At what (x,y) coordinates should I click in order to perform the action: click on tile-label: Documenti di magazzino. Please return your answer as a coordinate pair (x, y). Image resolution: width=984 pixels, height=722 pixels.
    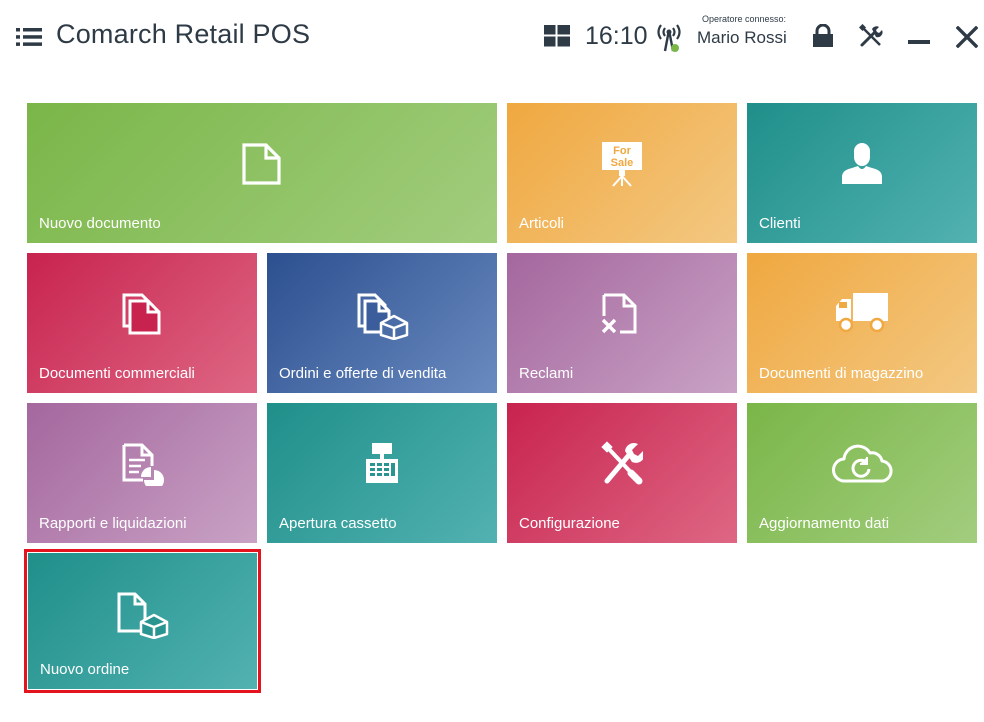
    Looking at the image, I should click on (841, 373).